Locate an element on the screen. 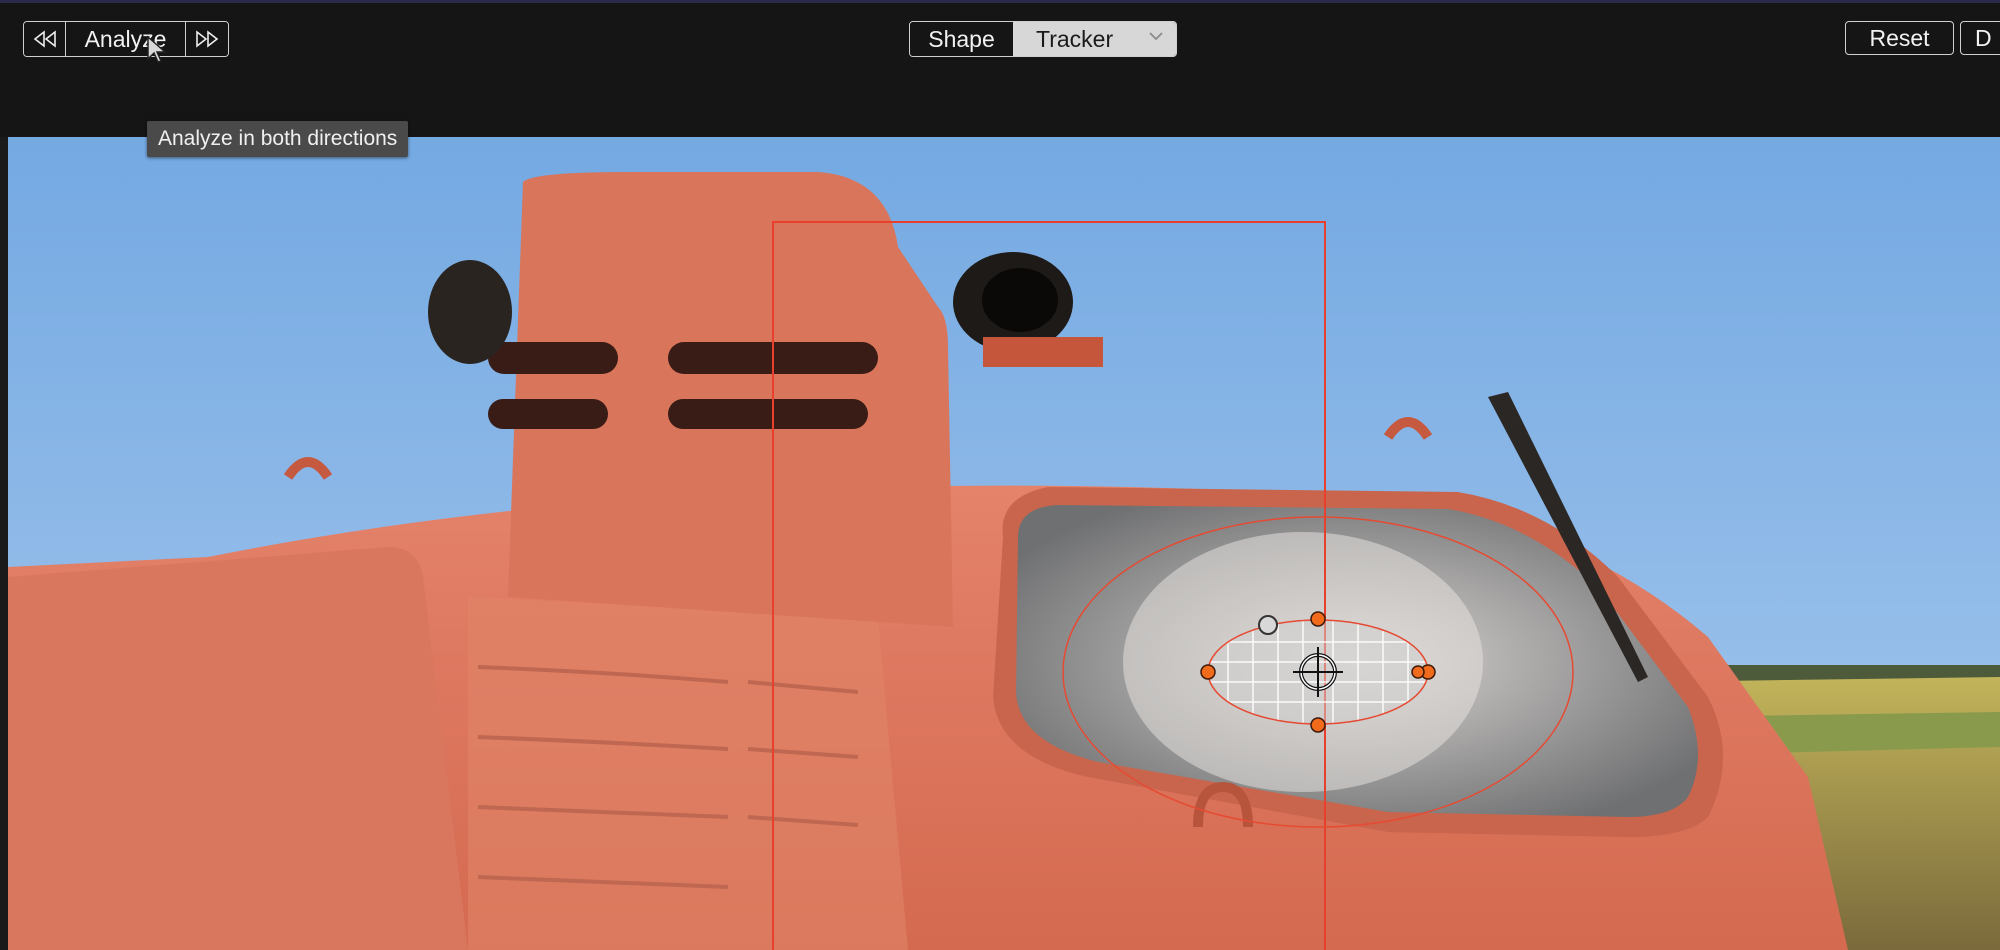  analyze-button: Analyze is located at coordinates (126, 39).